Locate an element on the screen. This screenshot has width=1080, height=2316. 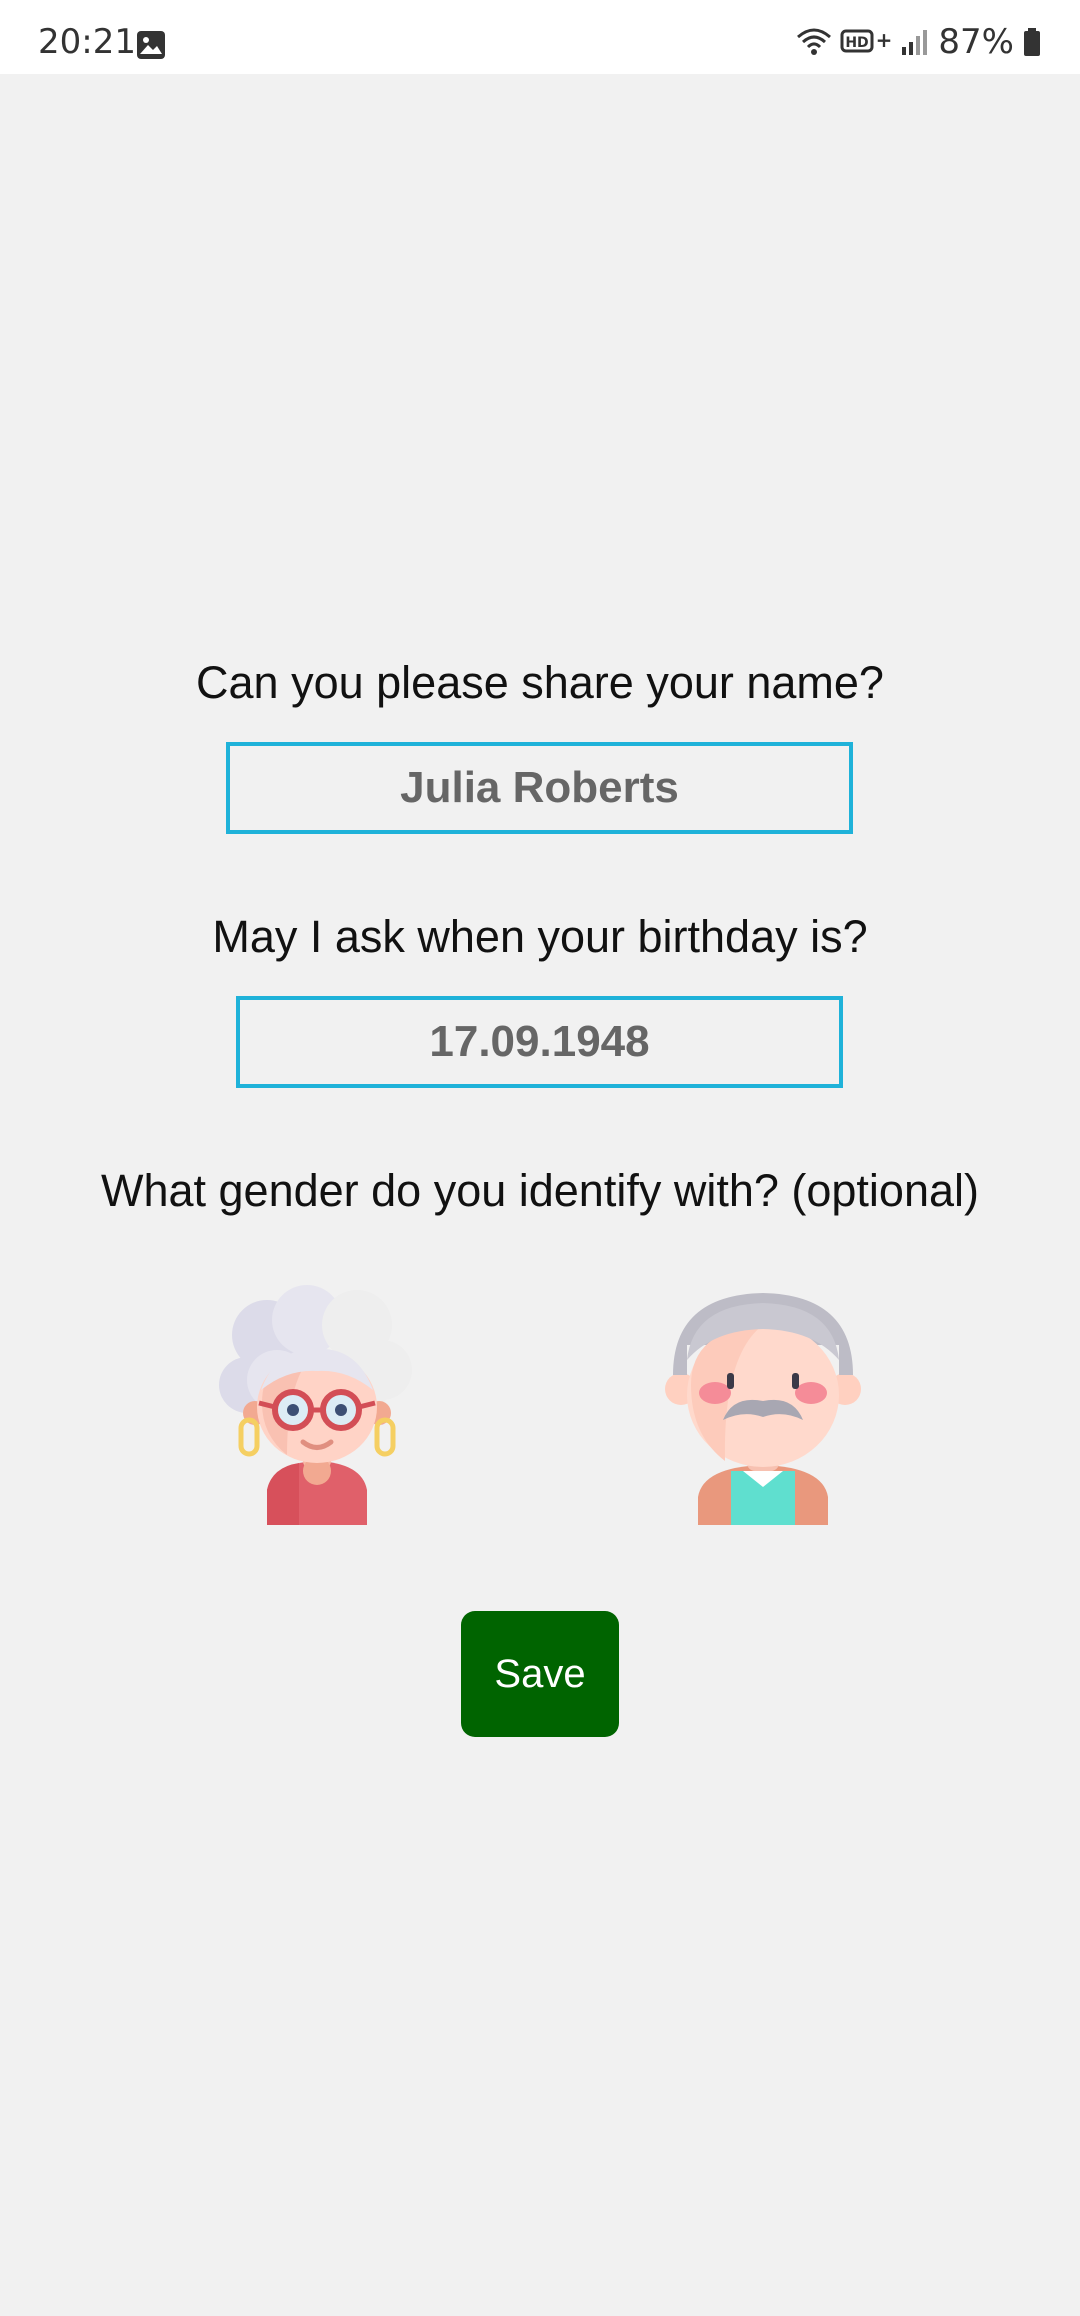
battery-percentage: 87% is located at coordinates (976, 42).